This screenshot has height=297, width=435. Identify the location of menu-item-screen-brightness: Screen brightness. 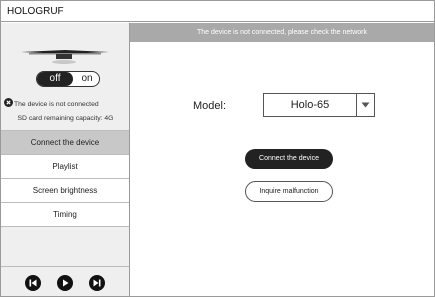
(65, 190).